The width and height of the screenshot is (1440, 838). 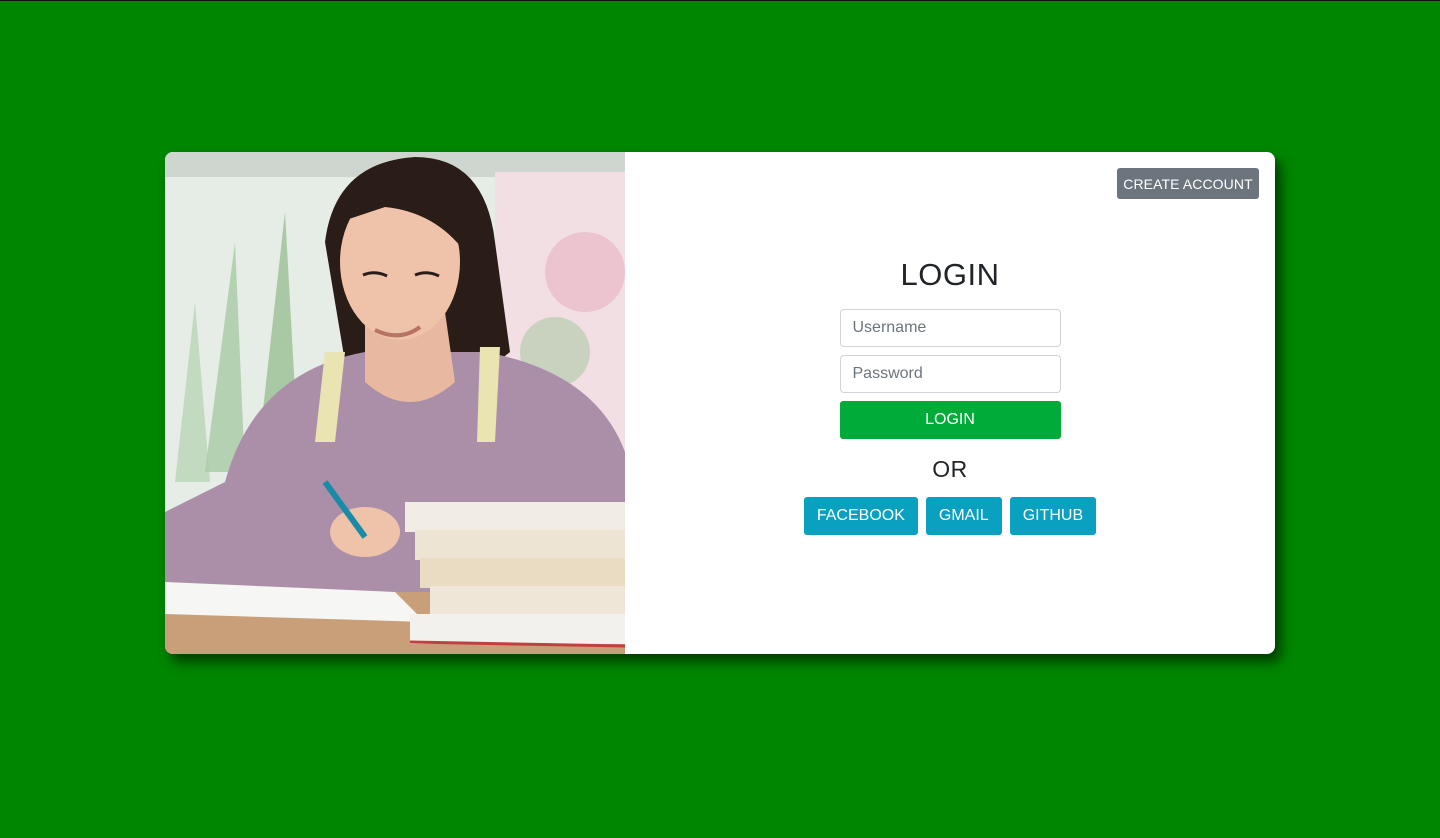 What do you see at coordinates (950, 328) in the screenshot?
I see `username-input` at bounding box center [950, 328].